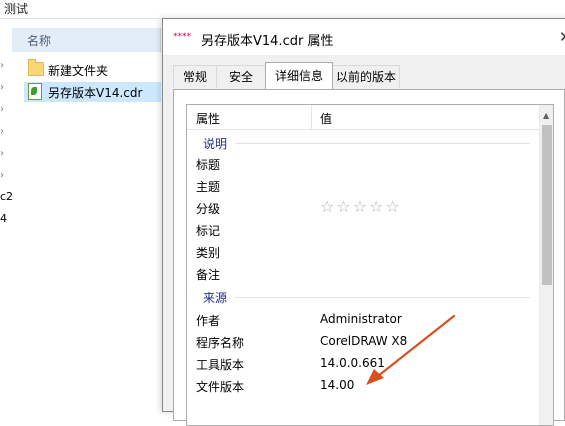 The image size is (565, 426). What do you see at coordinates (363, 386) in the screenshot?
I see `property-row: 文件版本 14.00` at bounding box center [363, 386].